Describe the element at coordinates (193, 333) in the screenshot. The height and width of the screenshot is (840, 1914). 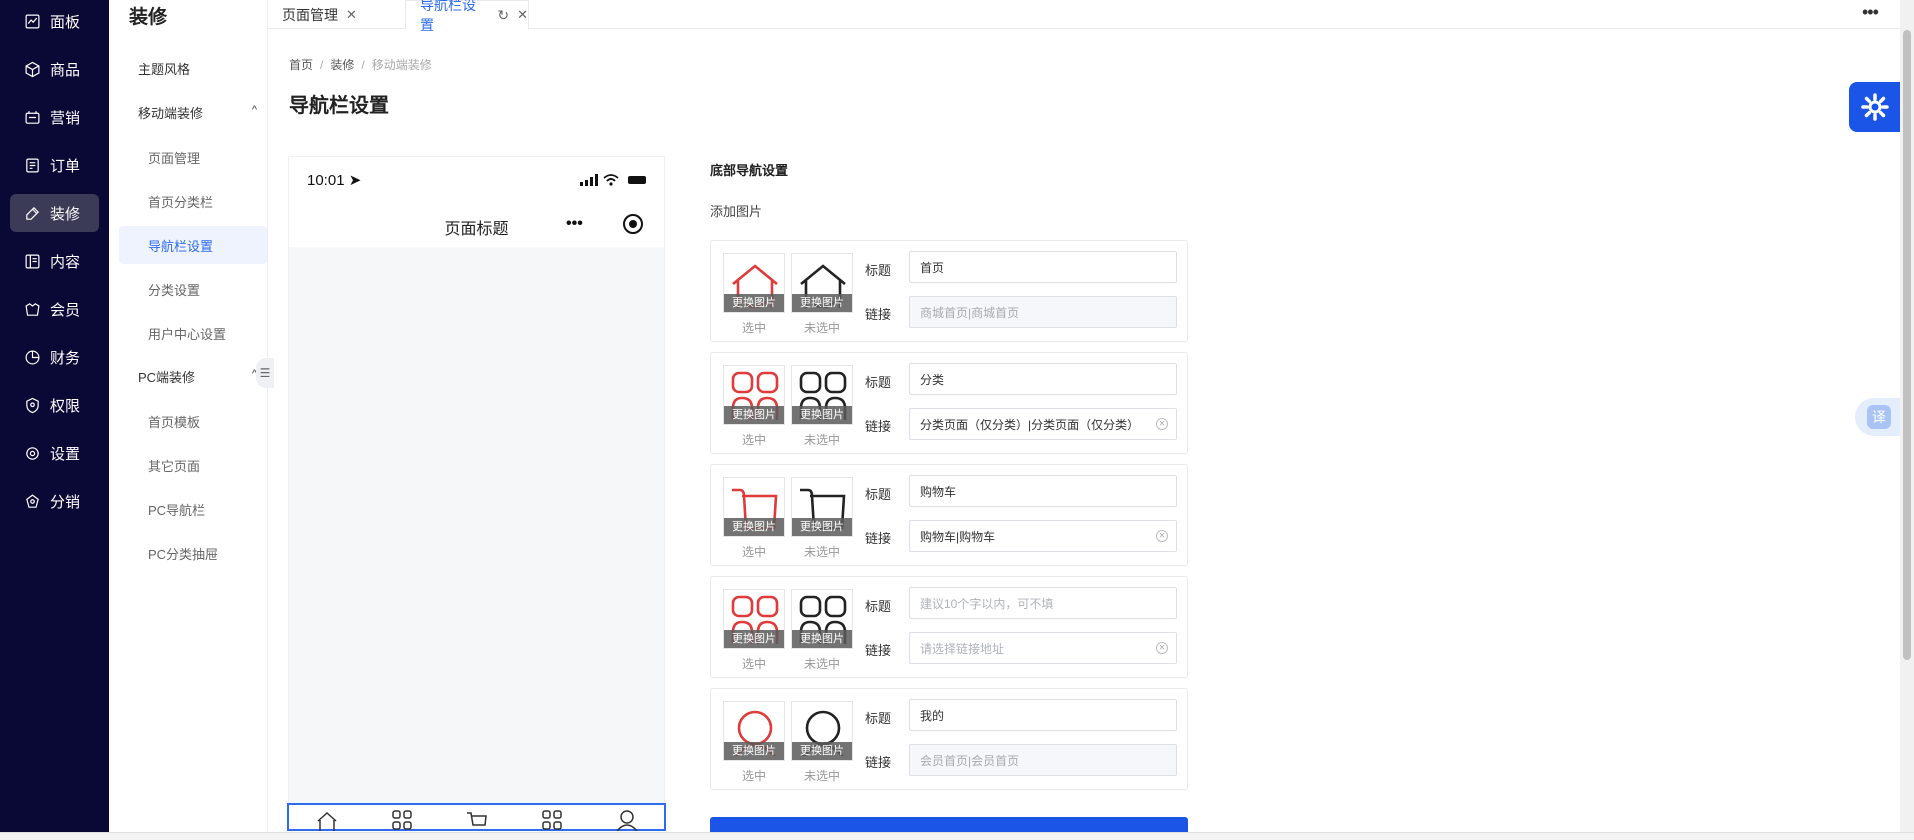
I see `submenu-item: 用户中心设置` at that location.